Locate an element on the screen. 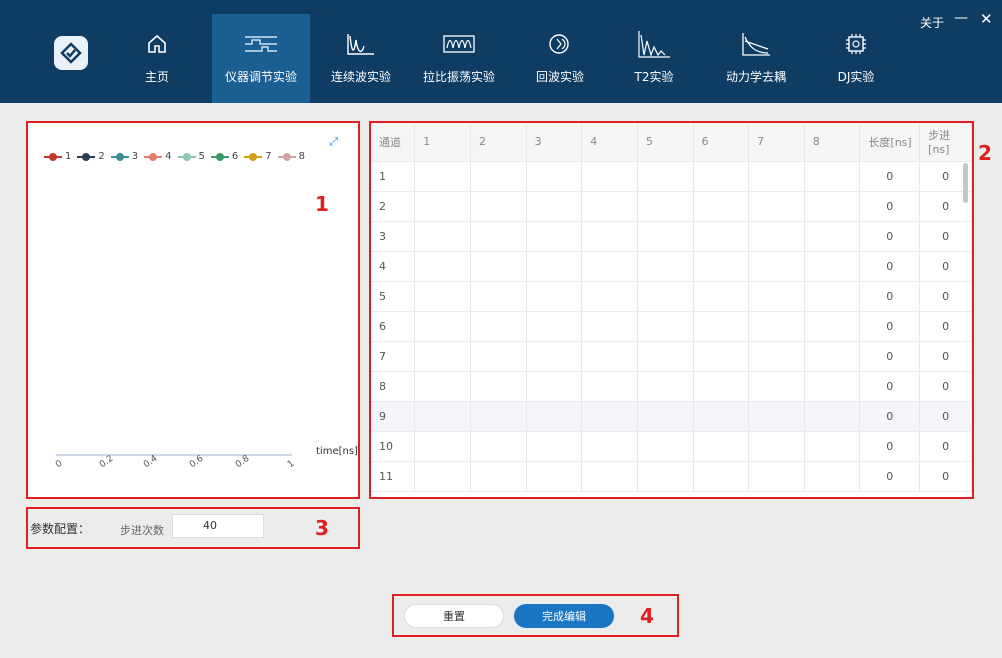 This screenshot has width=1002, height=658. table-row: 11 0 0 is located at coordinates (671, 476).